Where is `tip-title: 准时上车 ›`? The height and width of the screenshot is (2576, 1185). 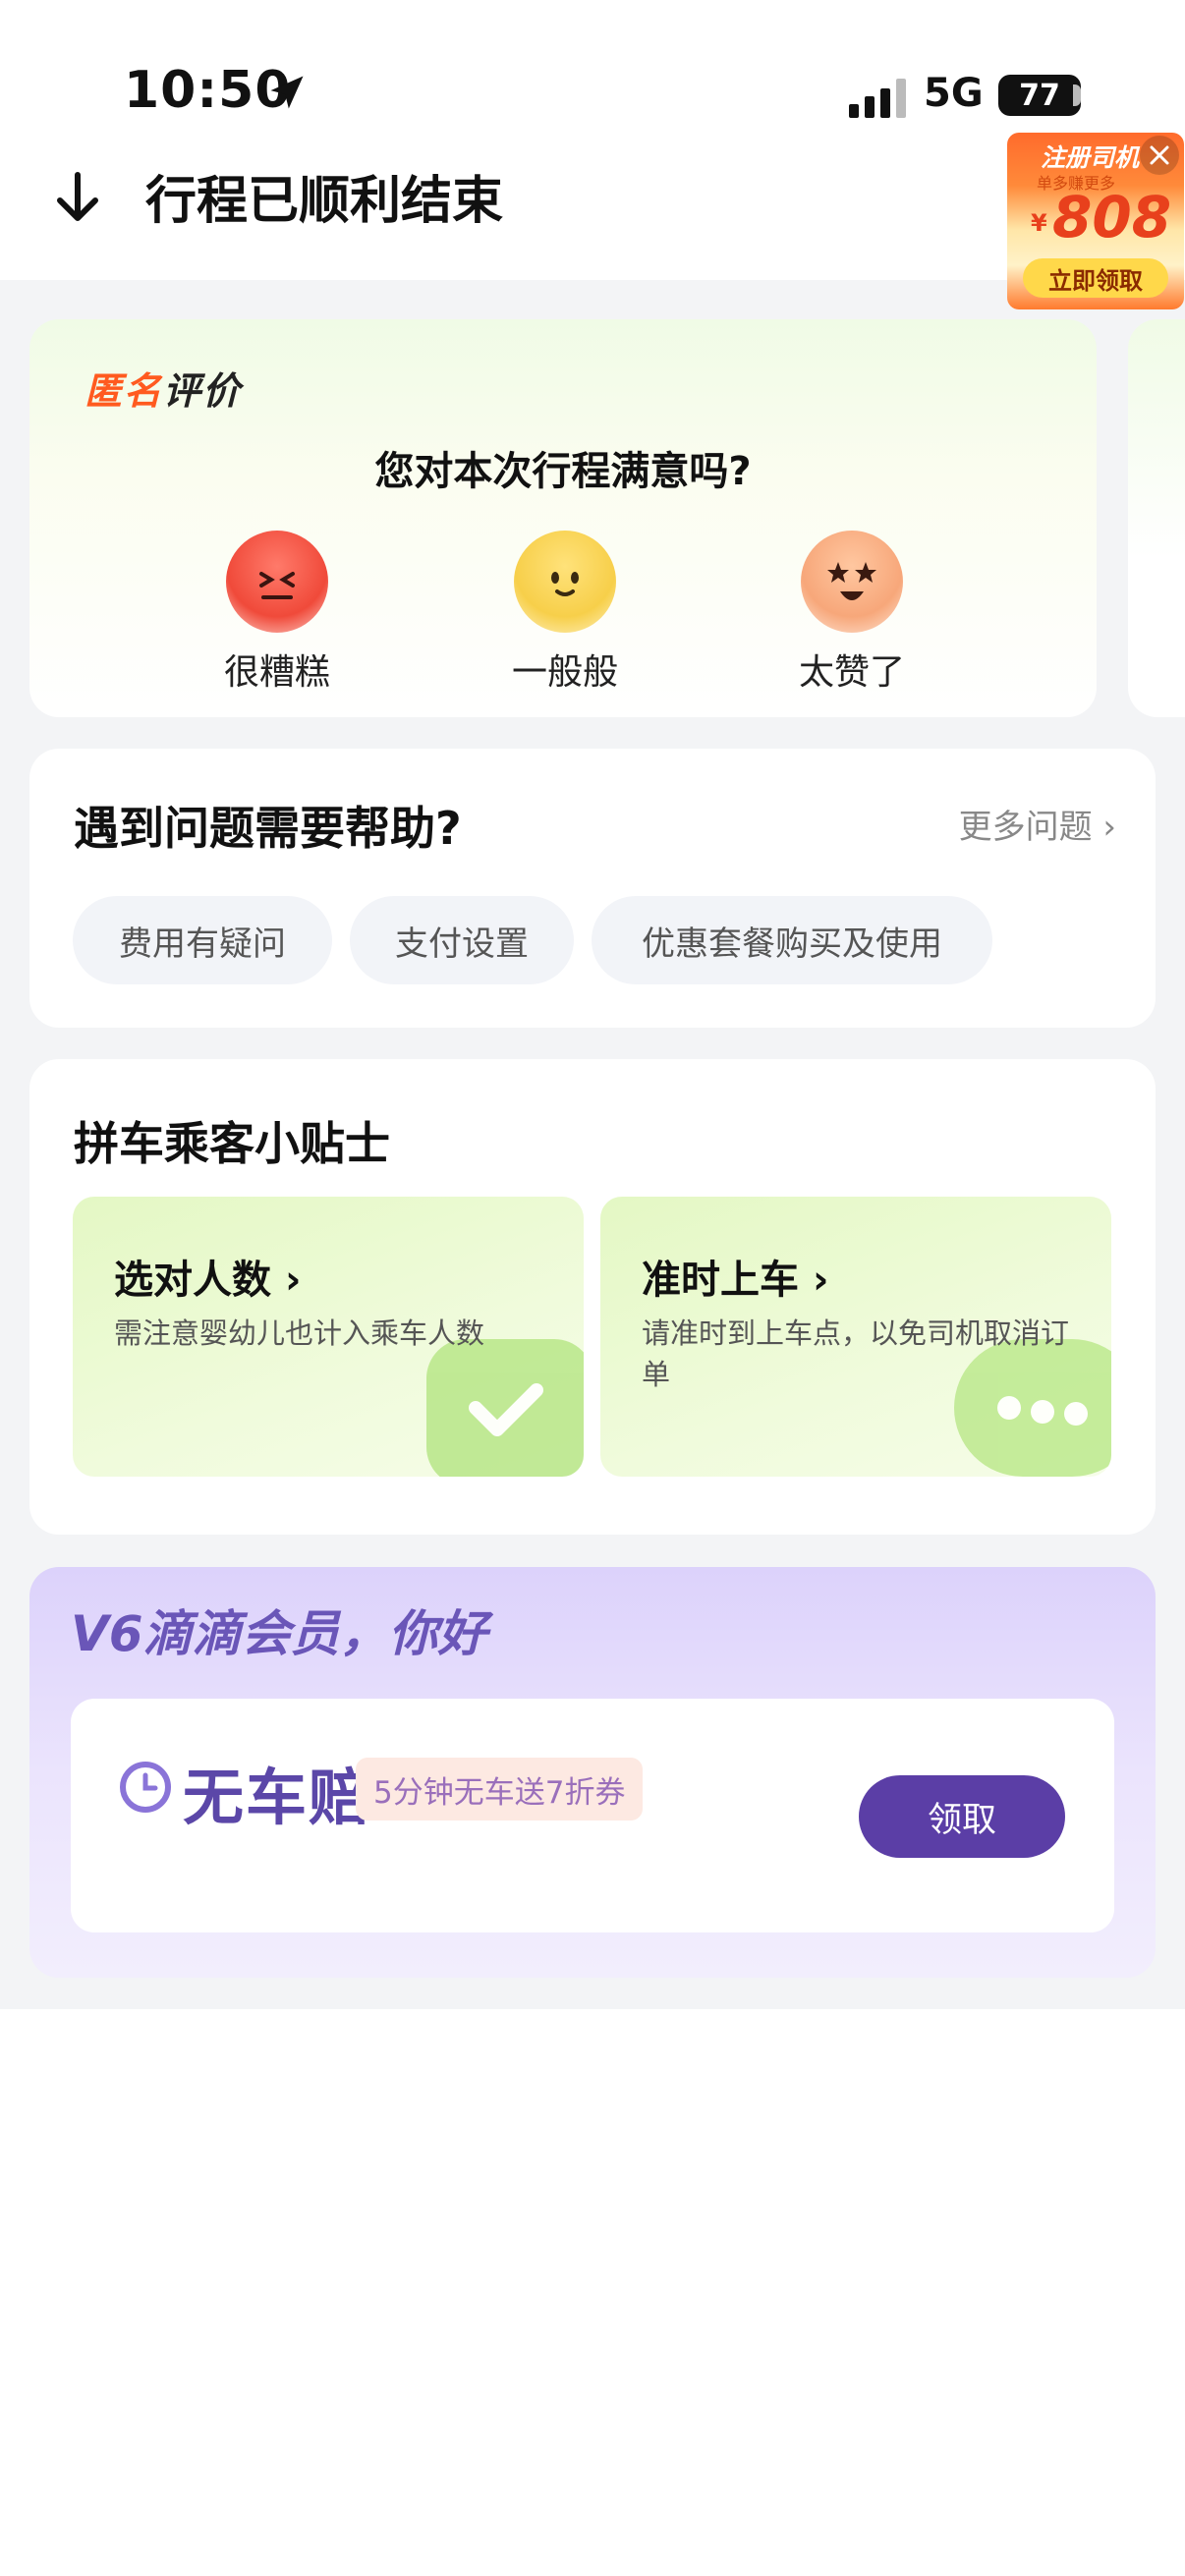
tip-title: 准时上车 › is located at coordinates (736, 1280).